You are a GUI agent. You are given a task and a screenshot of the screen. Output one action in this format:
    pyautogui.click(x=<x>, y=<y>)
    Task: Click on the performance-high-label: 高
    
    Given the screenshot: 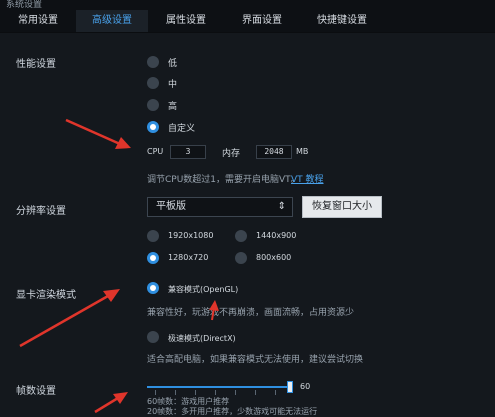 What is the action you would take?
    pyautogui.click(x=173, y=107)
    